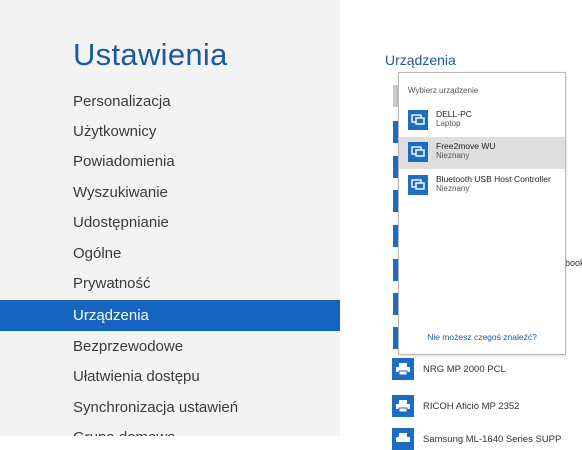  What do you see at coordinates (493, 179) in the screenshot?
I see `flyout-item-name: Bluetooth USB Host Controller` at bounding box center [493, 179].